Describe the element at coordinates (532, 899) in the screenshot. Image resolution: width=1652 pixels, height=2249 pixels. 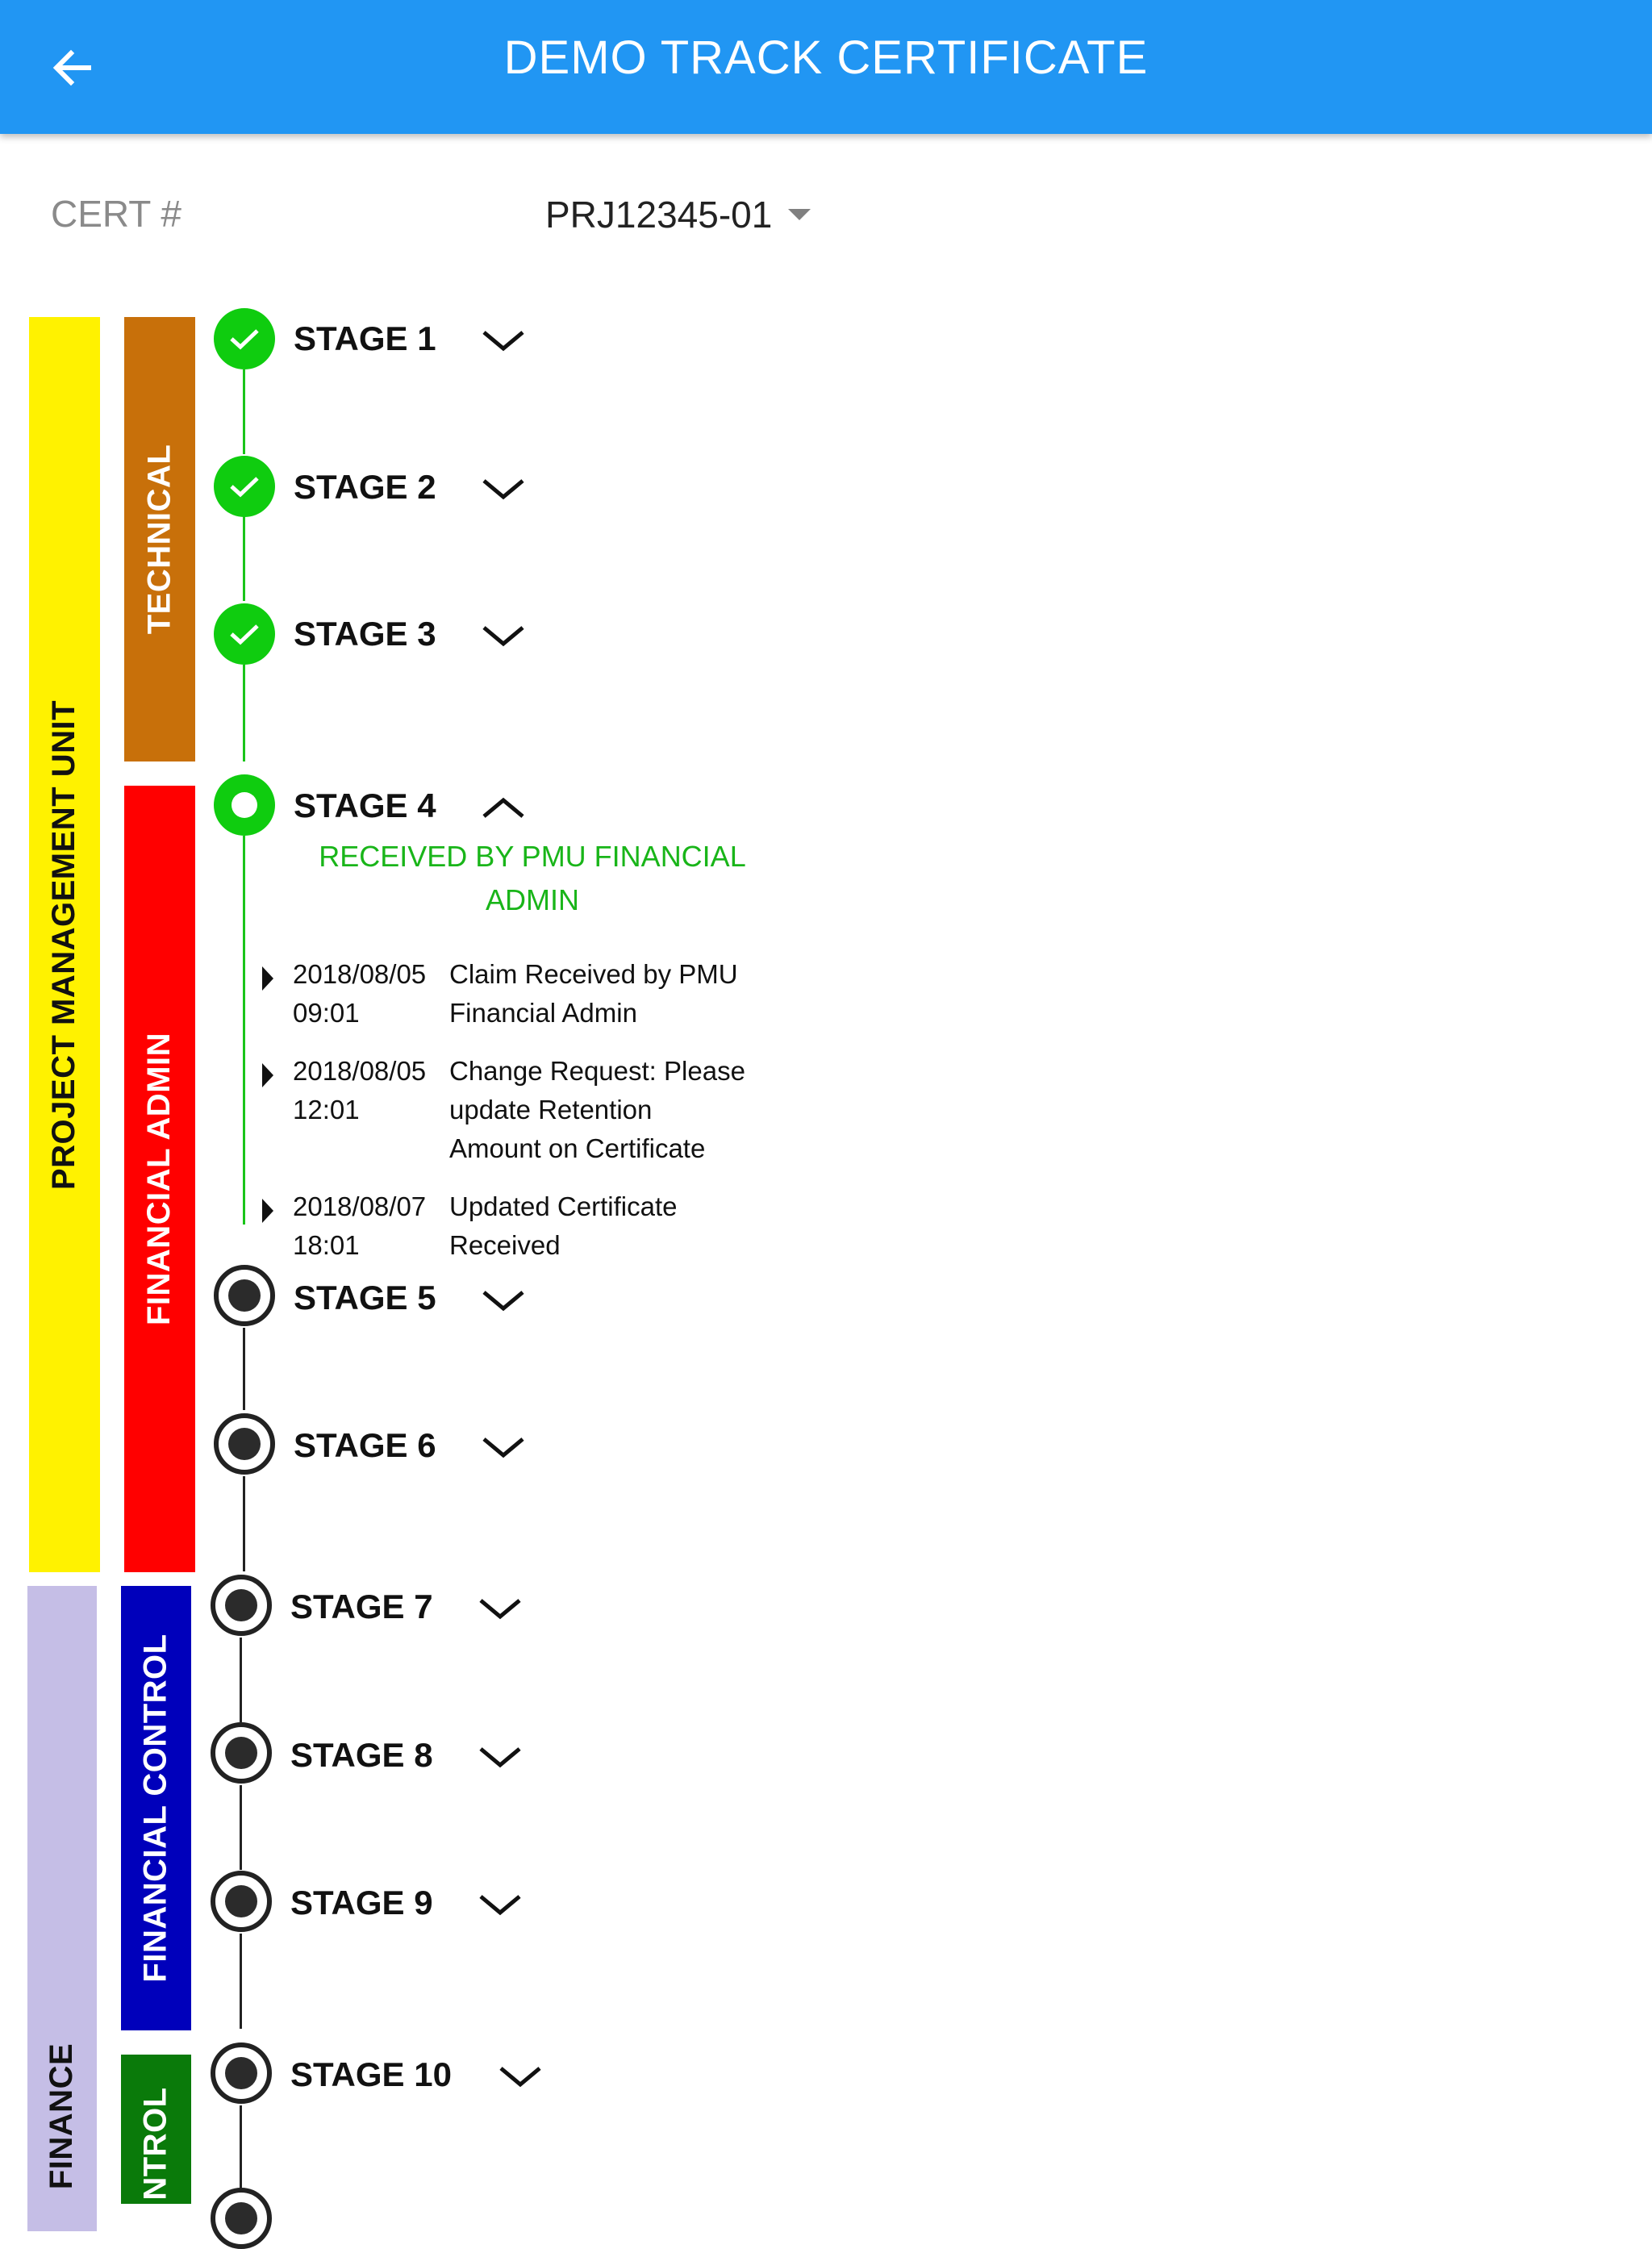
I see `stage-status-line: ADMIN` at that location.